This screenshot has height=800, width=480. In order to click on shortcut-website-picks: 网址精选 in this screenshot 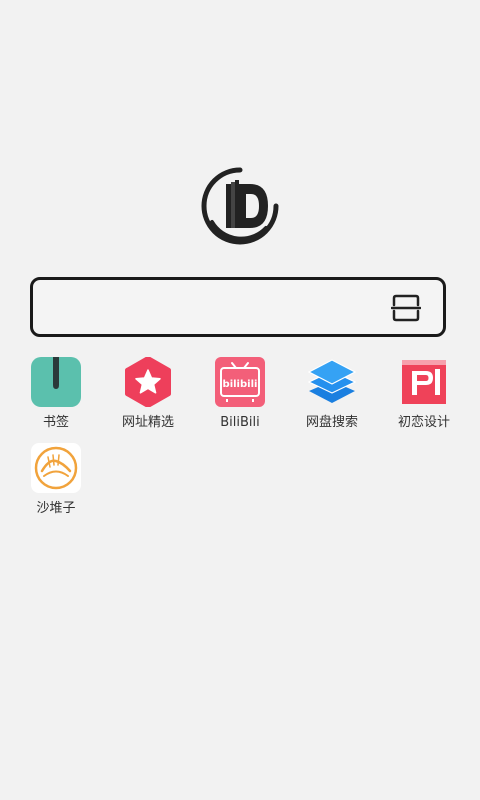, I will do `click(148, 396)`.